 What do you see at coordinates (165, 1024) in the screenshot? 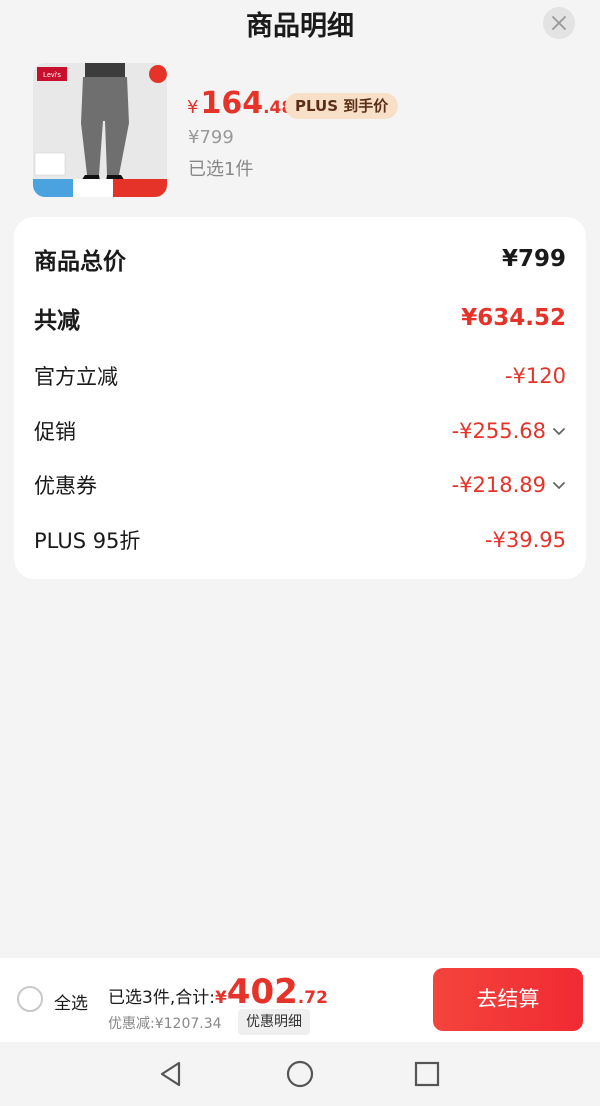
I see `discount-total: 优惠减:¥1207.34` at bounding box center [165, 1024].